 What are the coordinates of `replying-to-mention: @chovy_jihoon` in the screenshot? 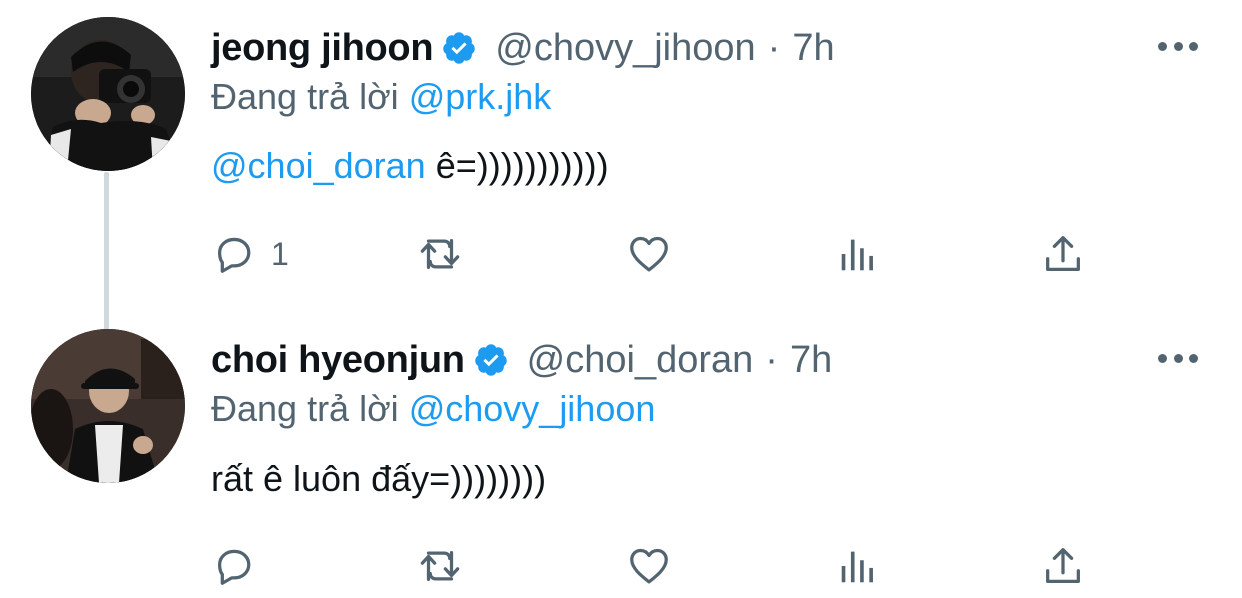 It's located at (532, 408).